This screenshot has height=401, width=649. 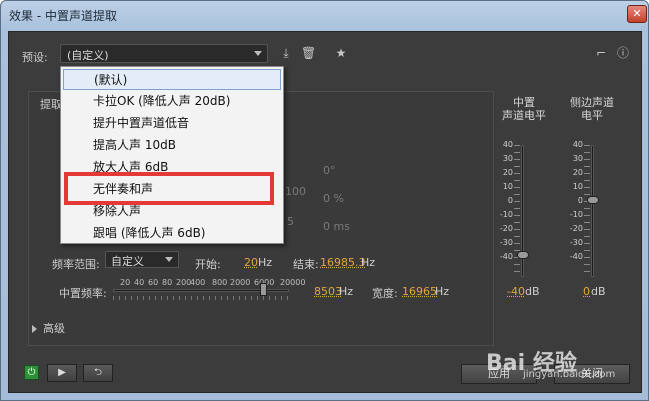 I want to click on preset-option: (默认), so click(x=172, y=79).